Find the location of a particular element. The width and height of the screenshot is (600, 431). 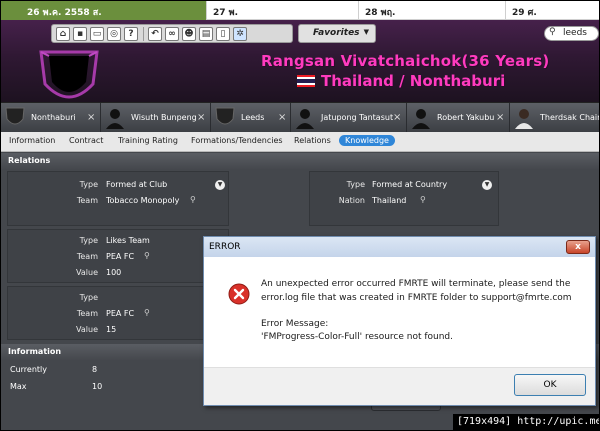

relation-nation-value: Thailand is located at coordinates (389, 200).